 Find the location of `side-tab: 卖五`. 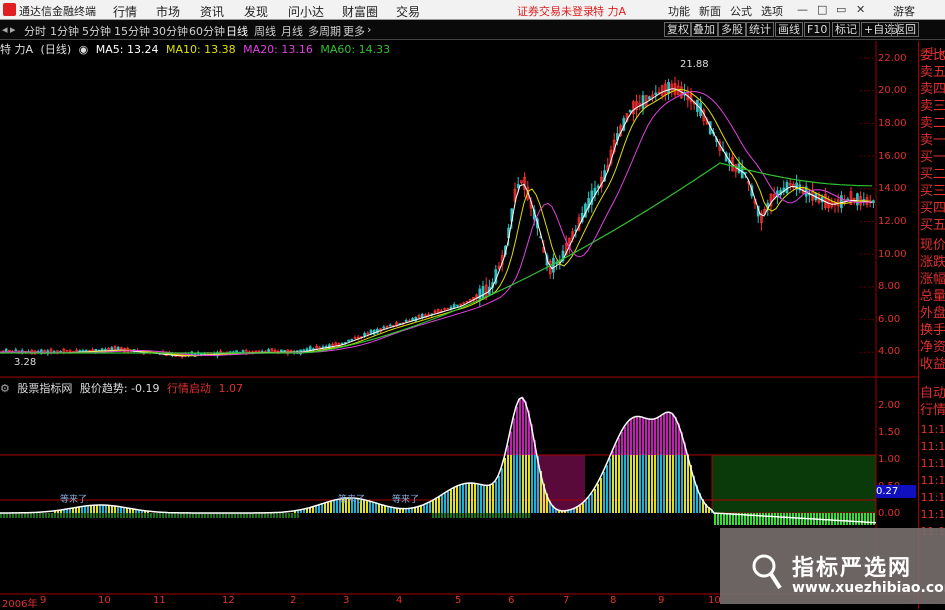

side-tab: 卖五 is located at coordinates (932, 72).